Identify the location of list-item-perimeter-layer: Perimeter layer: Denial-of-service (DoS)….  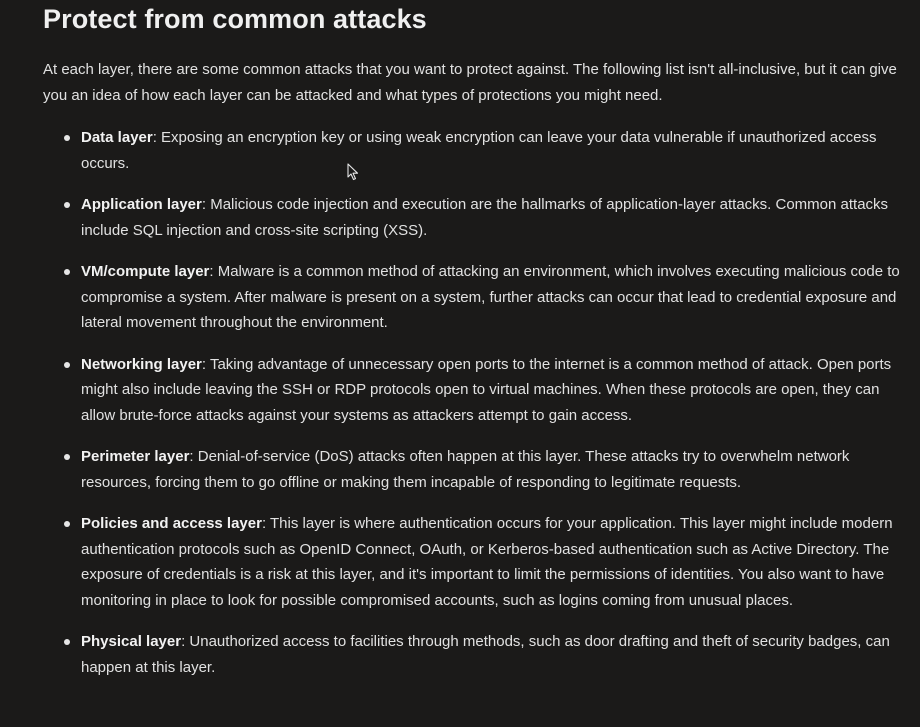
(478, 469).